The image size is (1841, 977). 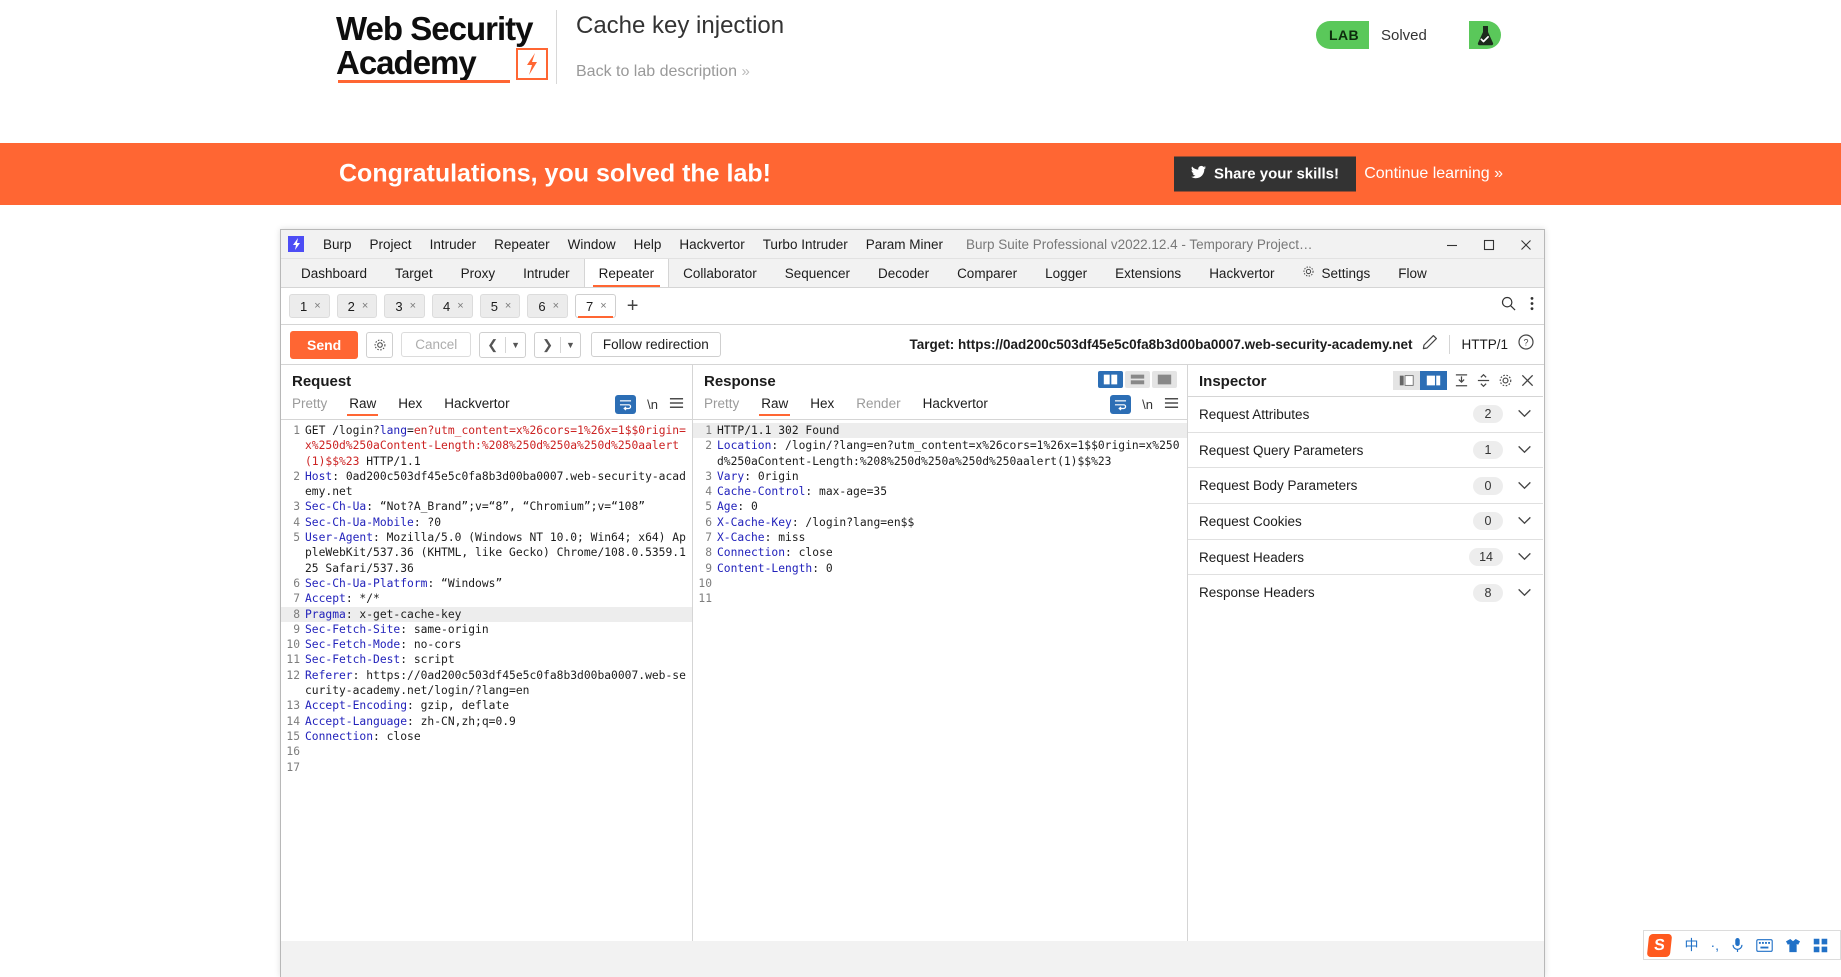 What do you see at coordinates (1483, 380) in the screenshot?
I see `expand-all-icon` at bounding box center [1483, 380].